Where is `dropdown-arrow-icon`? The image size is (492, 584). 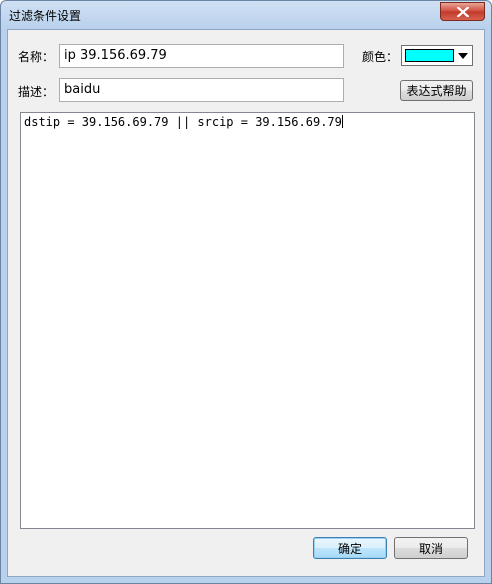
dropdown-arrow-icon is located at coordinates (463, 55).